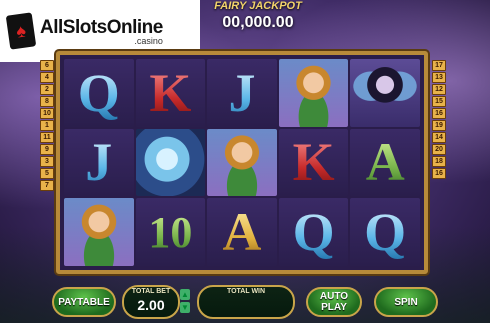  Describe the element at coordinates (170, 162) in the screenshot. I see `moon-symbol` at that location.